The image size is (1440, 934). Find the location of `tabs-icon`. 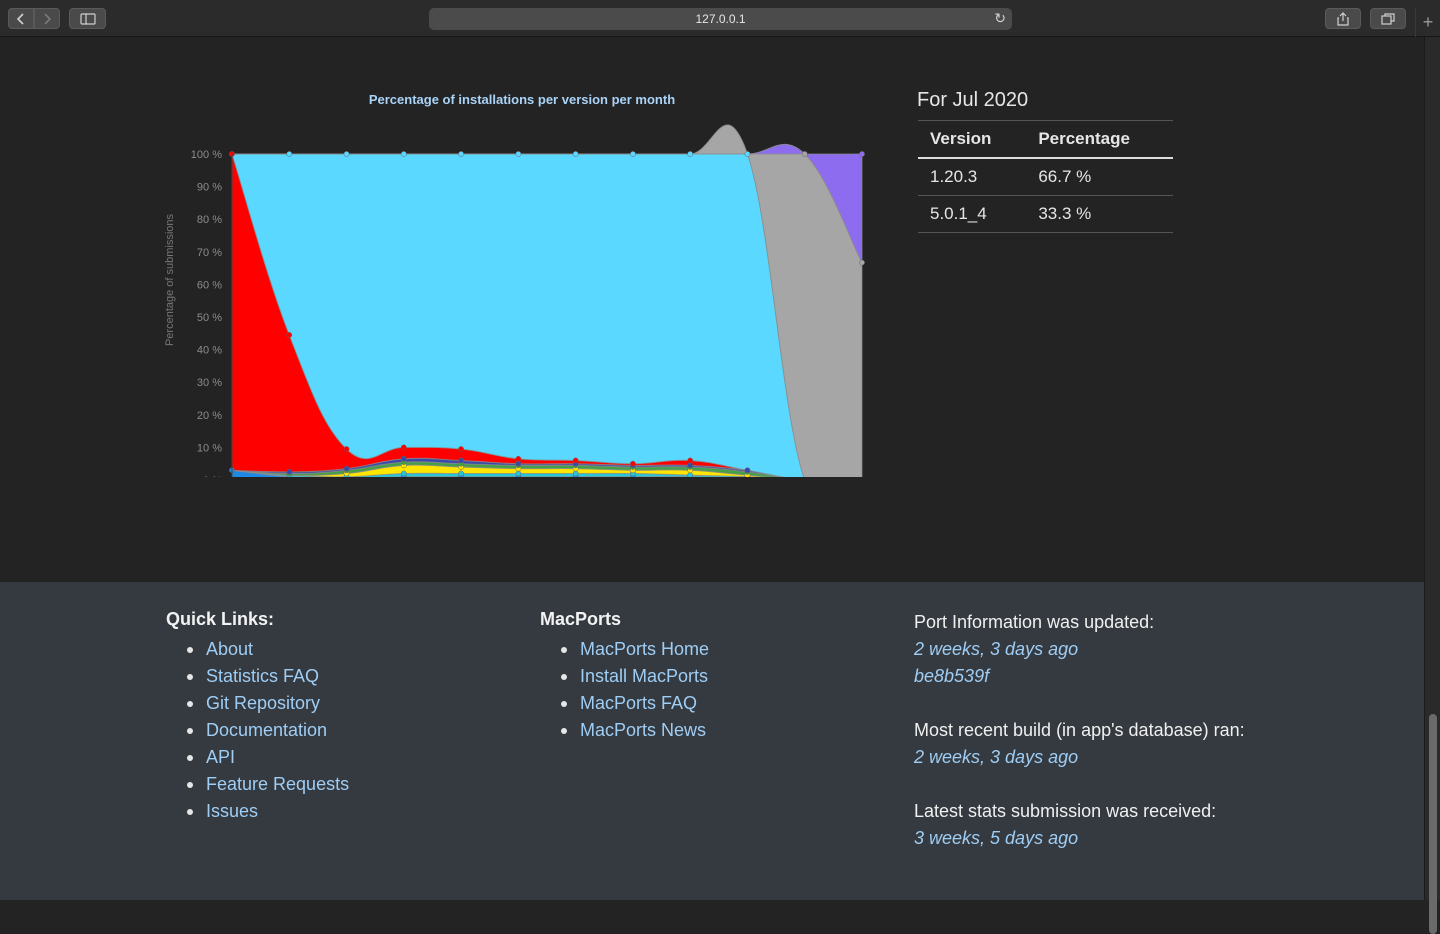

tabs-icon is located at coordinates (1388, 18).